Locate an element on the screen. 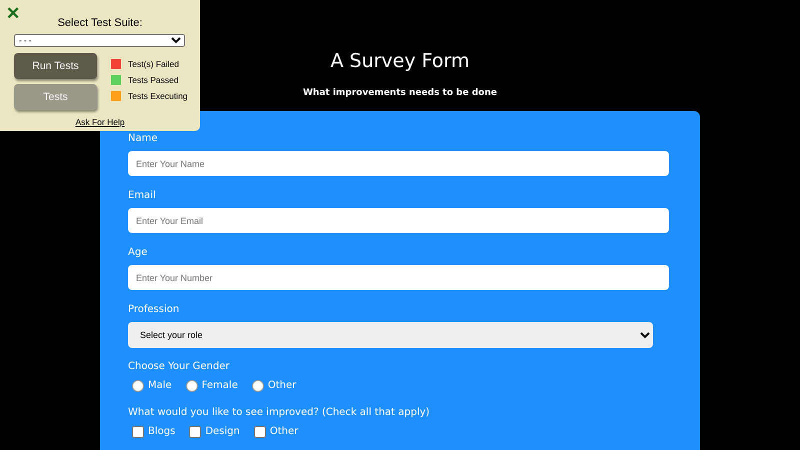 This screenshot has width=800, height=450. suite-label: Select Test Suite: is located at coordinates (100, 23).